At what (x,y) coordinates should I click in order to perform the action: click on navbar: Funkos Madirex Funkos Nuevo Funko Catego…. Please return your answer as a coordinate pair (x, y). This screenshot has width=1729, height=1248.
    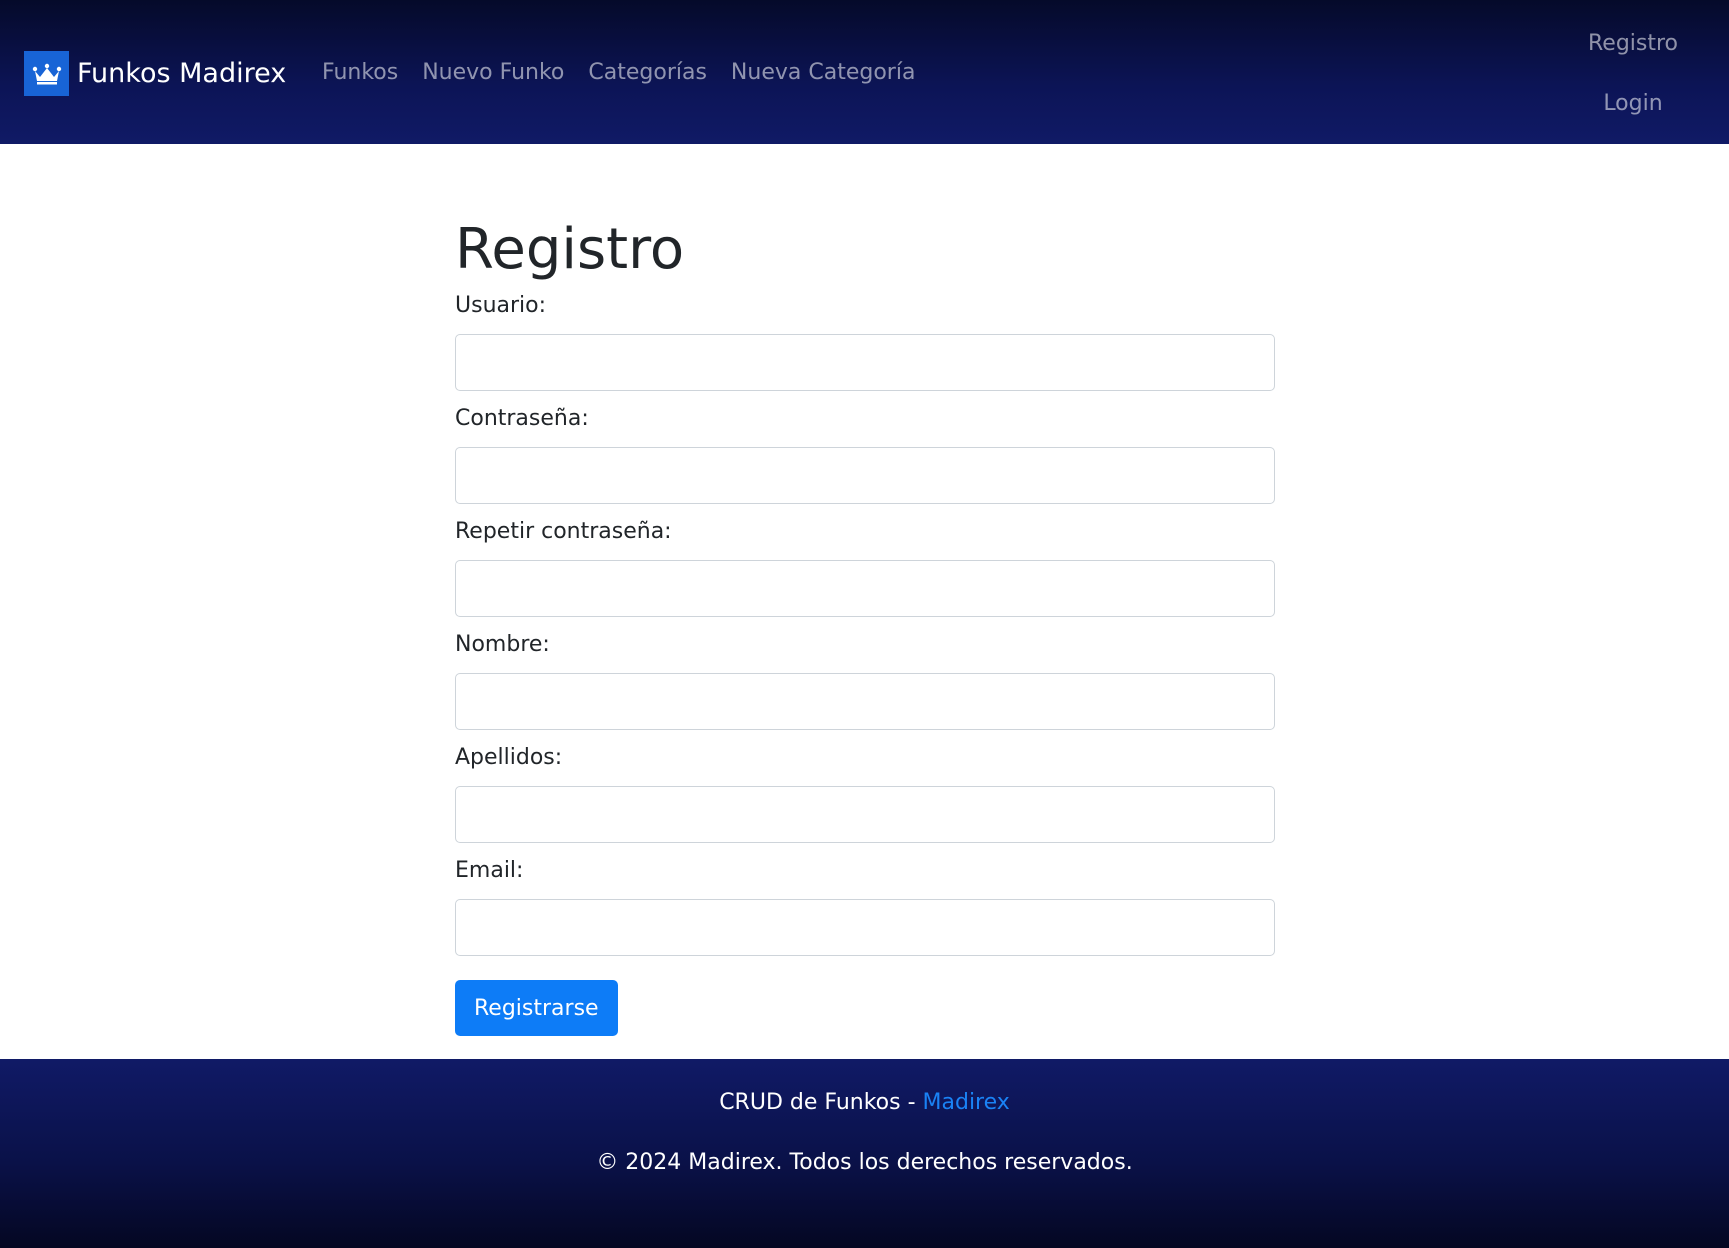
    Looking at the image, I should click on (864, 72).